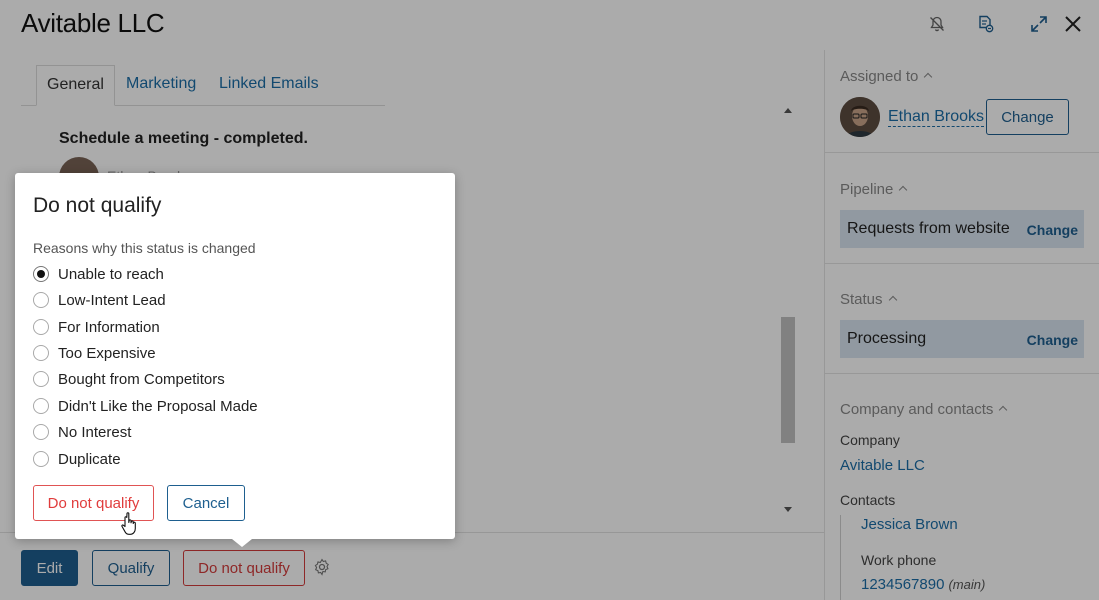  I want to click on reason-label: For Information, so click(109, 327).